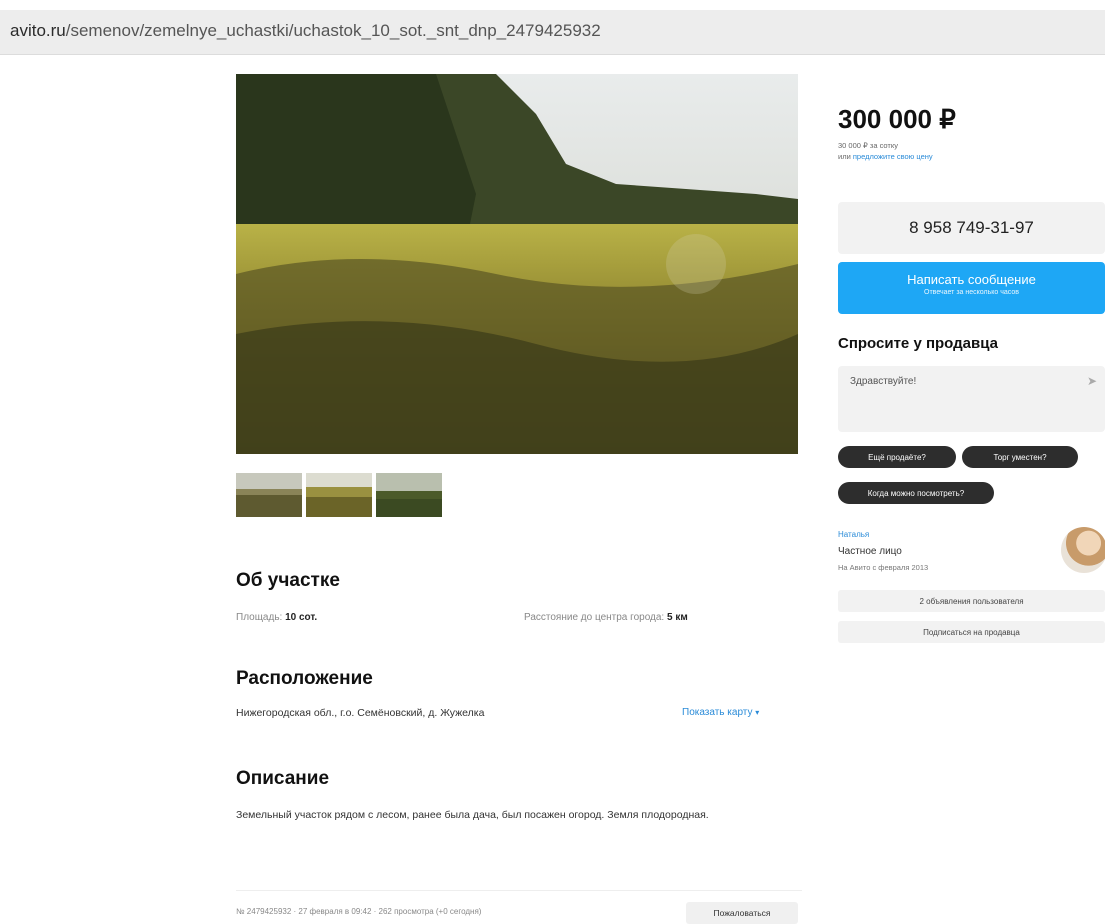 The width and height of the screenshot is (1105, 924). I want to click on offer-prefix: или, so click(844, 156).